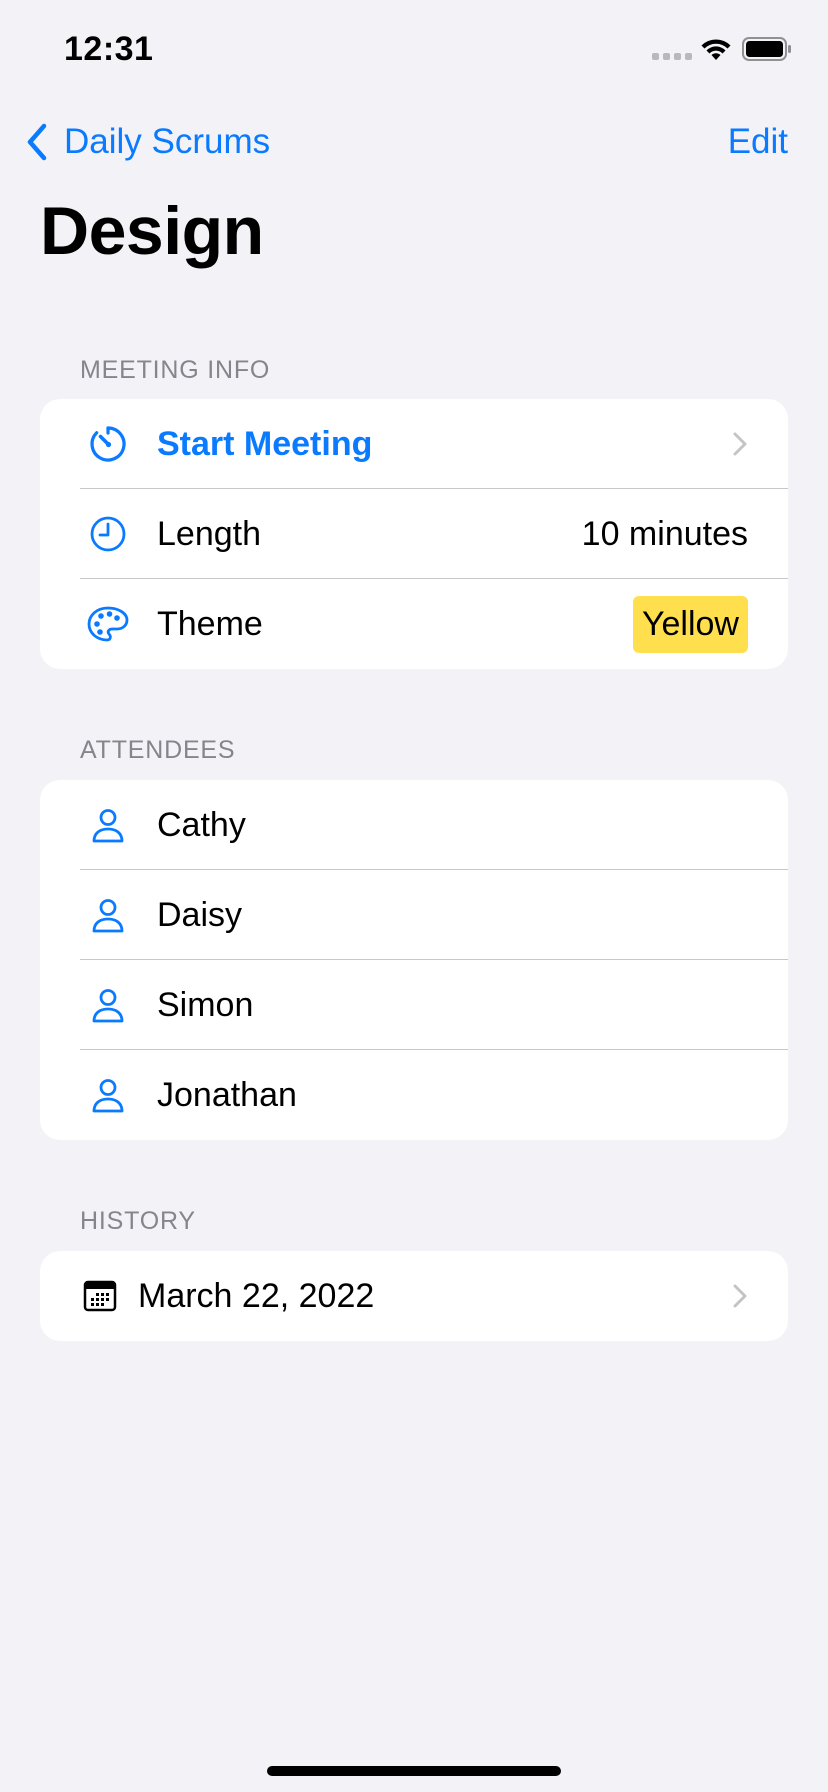  I want to click on length-value: 10 minutes, so click(664, 533).